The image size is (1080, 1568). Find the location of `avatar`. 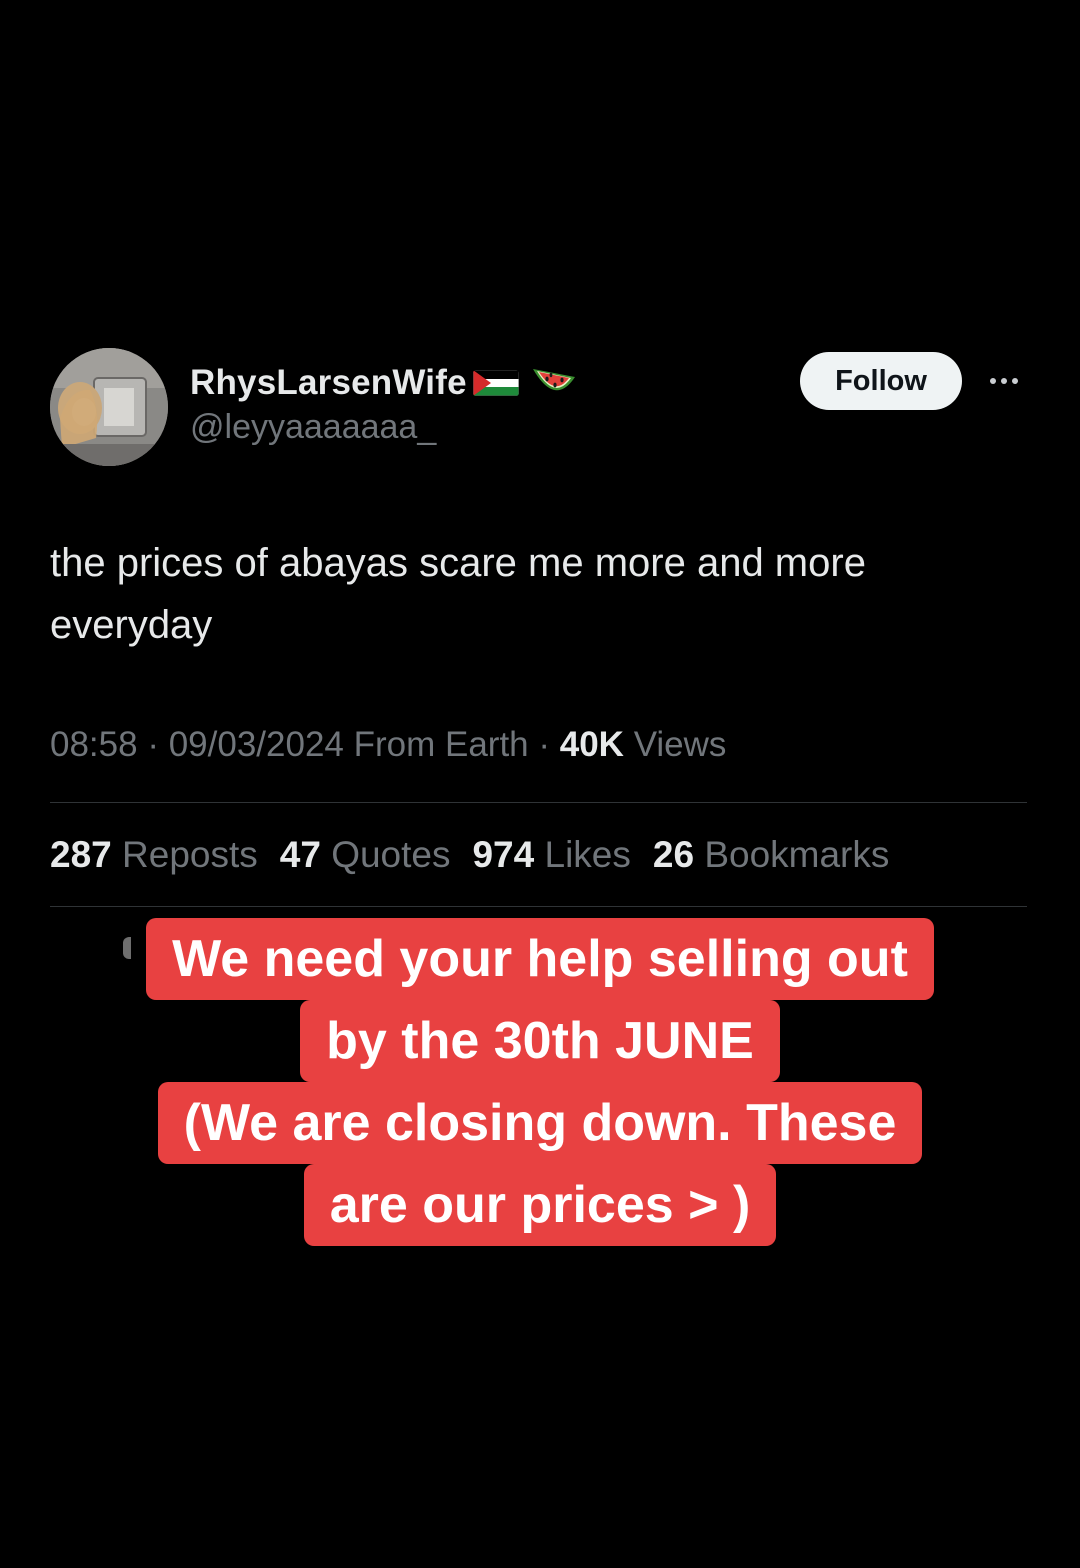

avatar is located at coordinates (109, 407).